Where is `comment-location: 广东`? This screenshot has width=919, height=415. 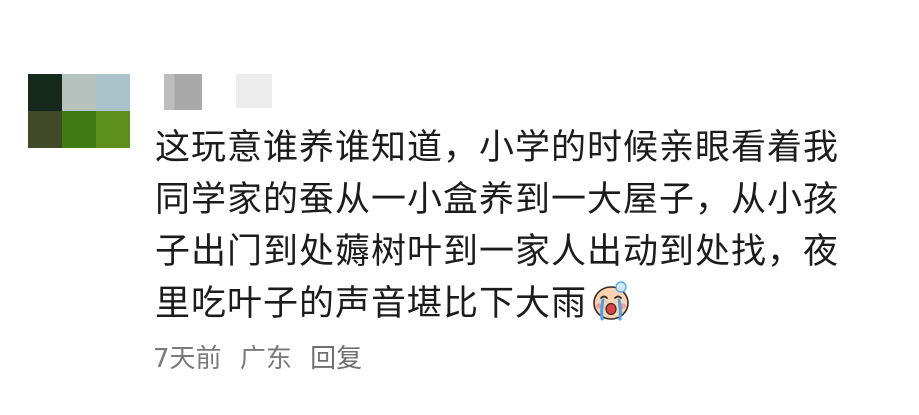 comment-location: 广东 is located at coordinates (265, 359).